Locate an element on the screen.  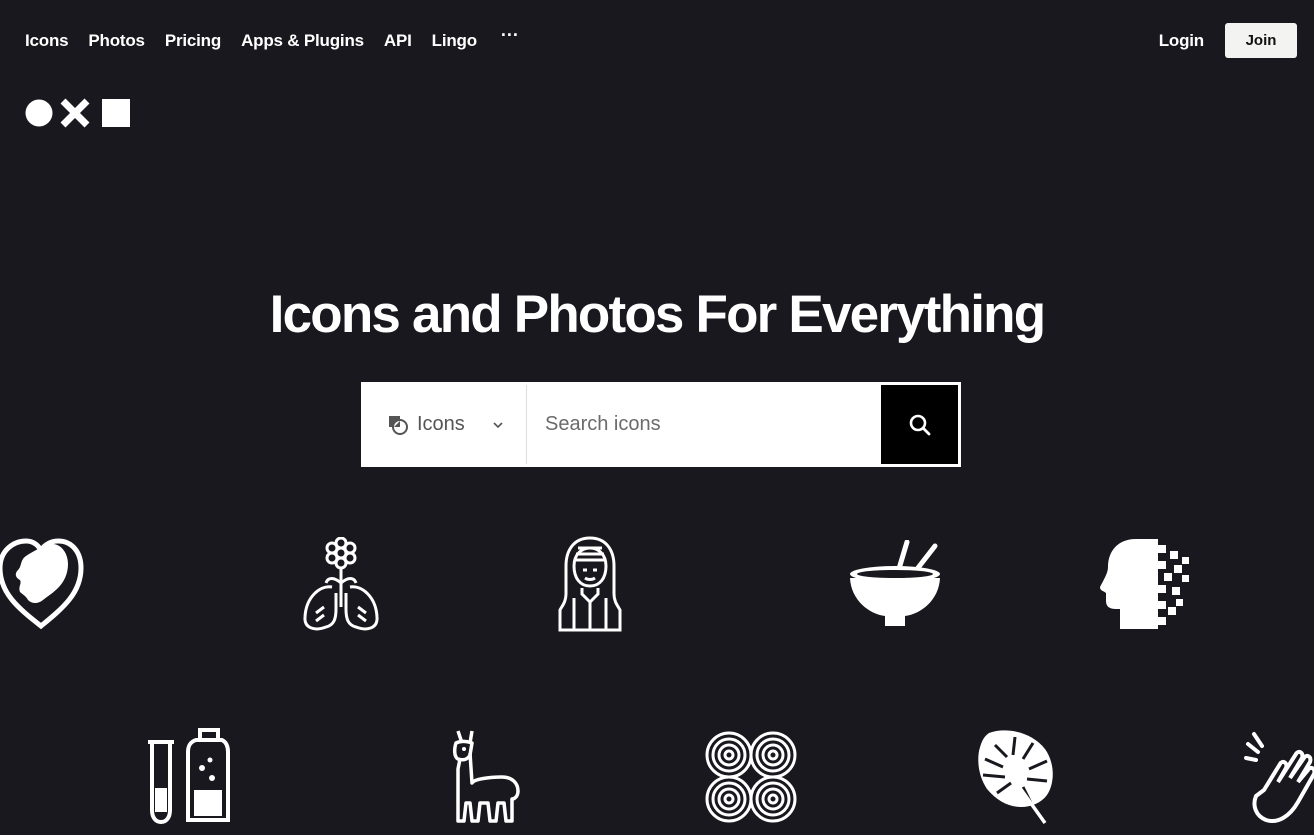
icons-type-icon is located at coordinates (398, 425).